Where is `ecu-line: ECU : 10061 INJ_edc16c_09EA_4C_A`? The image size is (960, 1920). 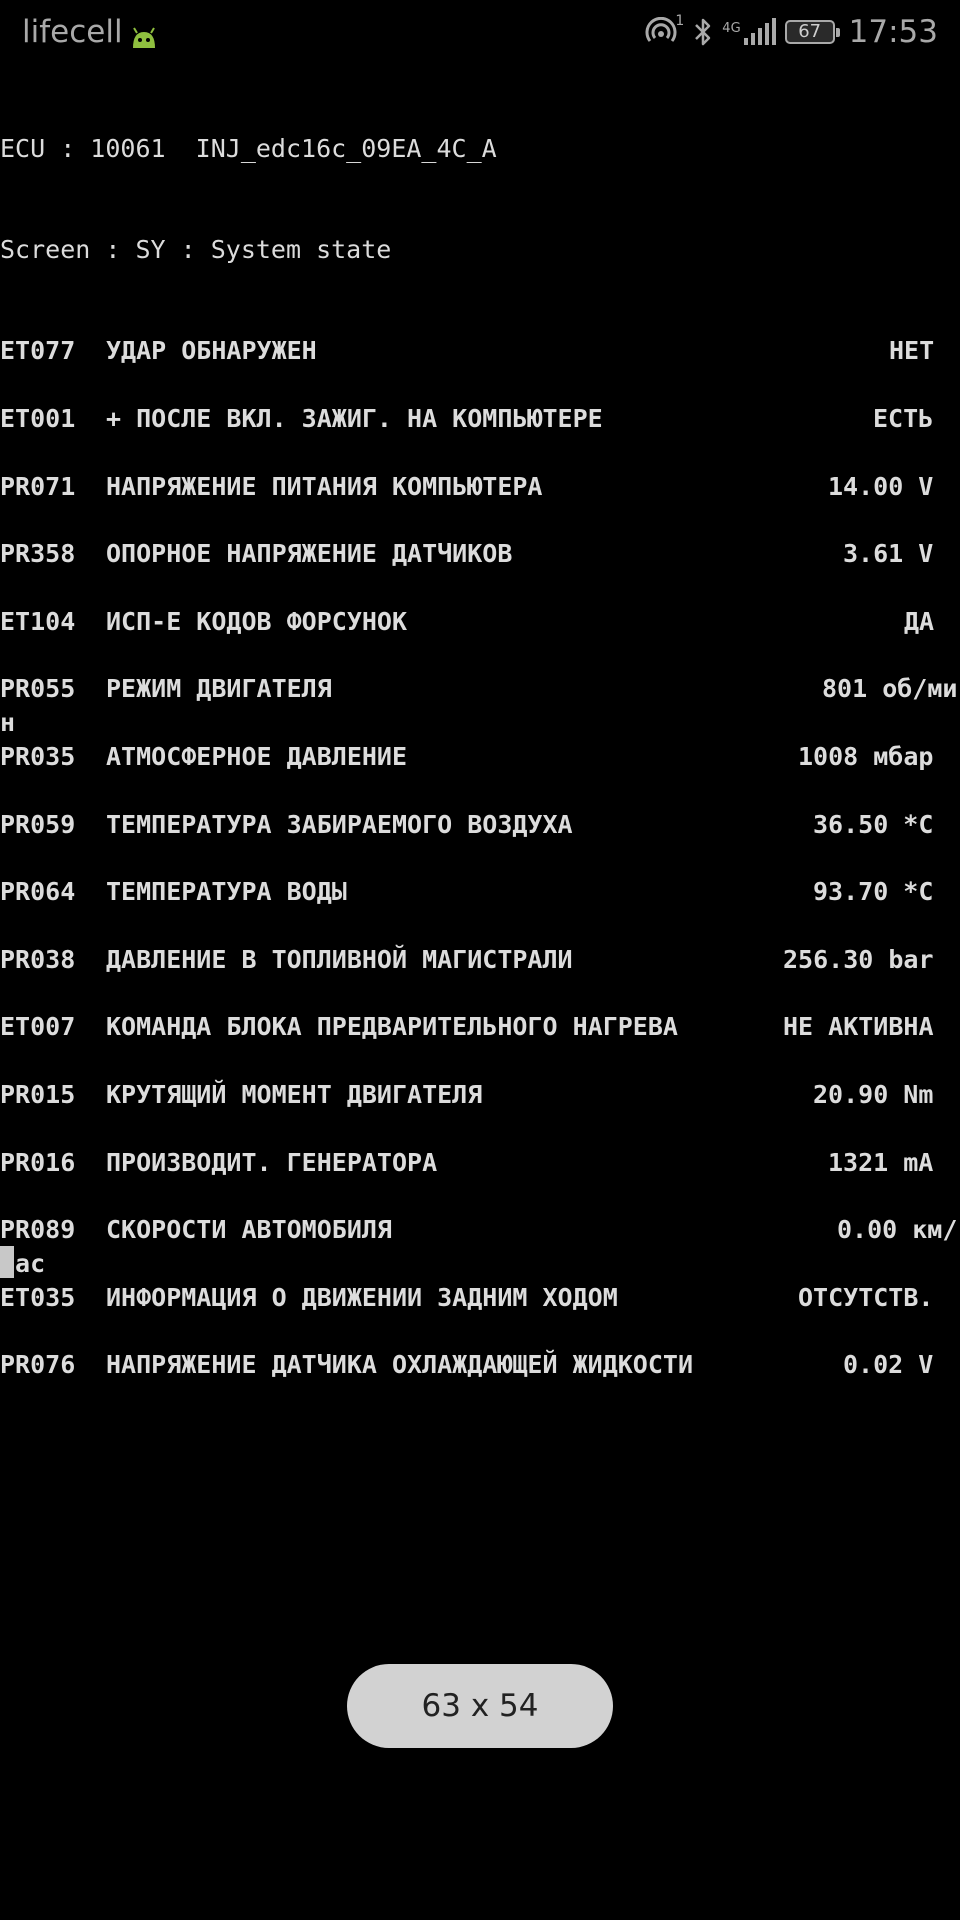
ecu-line: ECU : 10061 INJ_edc16c_09EA_4C_A is located at coordinates (248, 148).